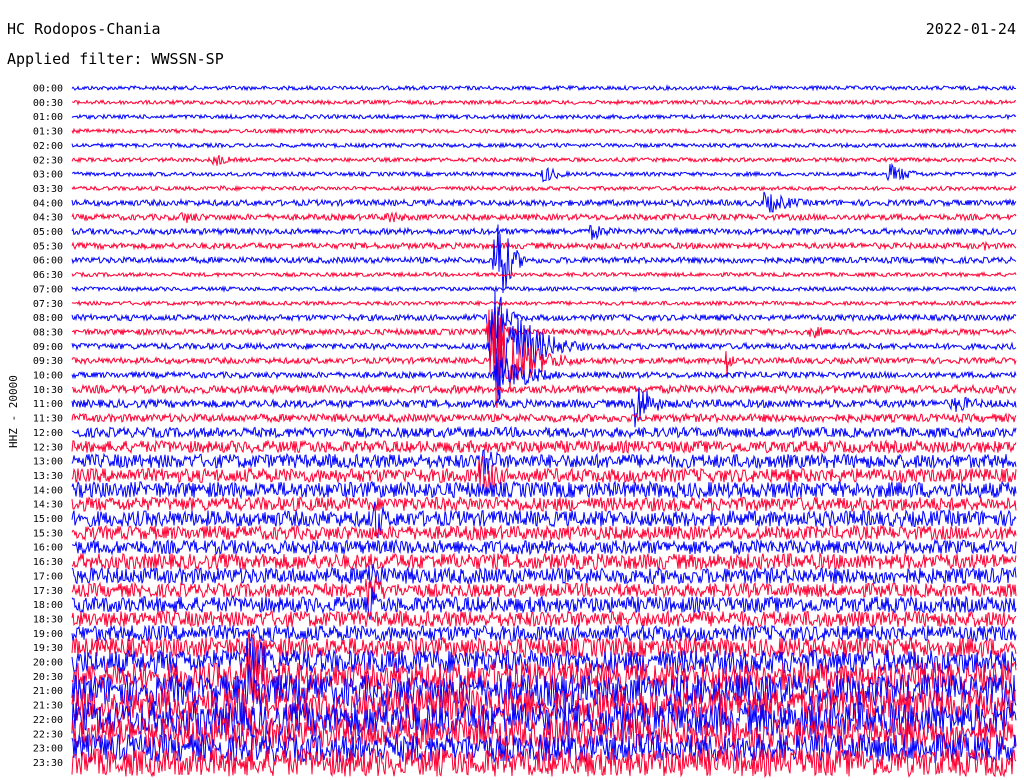 This screenshot has width=1024, height=780. I want to click on time-tick-label: 23:30, so click(48, 763).